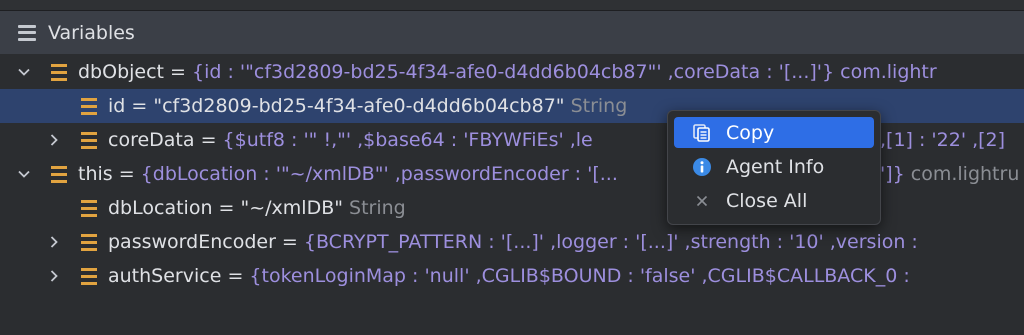  What do you see at coordinates (767, 200) in the screenshot?
I see `menu-item-label: Close All` at bounding box center [767, 200].